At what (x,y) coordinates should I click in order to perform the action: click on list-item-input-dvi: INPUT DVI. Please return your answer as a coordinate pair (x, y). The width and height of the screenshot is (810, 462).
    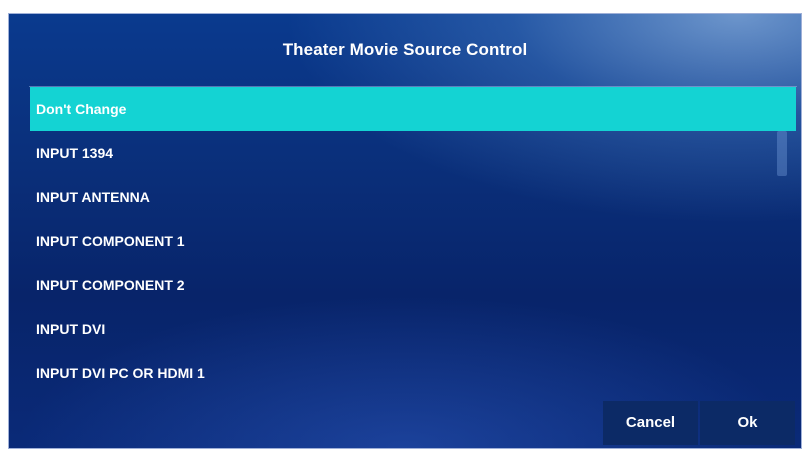
    Looking at the image, I should click on (413, 329).